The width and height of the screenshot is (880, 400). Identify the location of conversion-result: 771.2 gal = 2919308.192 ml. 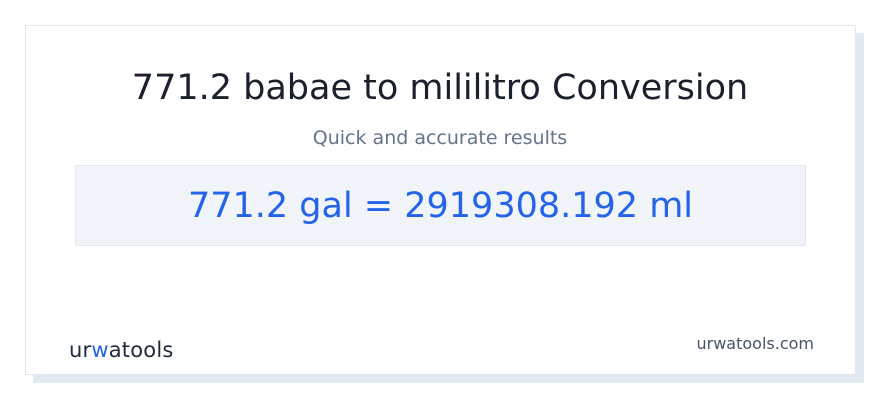
(440, 205).